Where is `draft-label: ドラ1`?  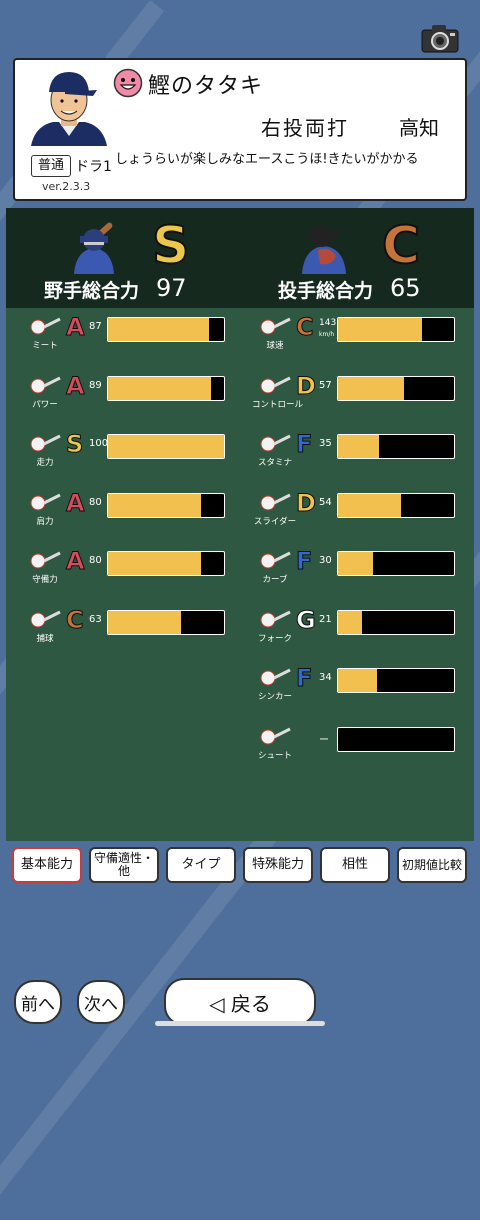 draft-label: ドラ1 is located at coordinates (93, 167).